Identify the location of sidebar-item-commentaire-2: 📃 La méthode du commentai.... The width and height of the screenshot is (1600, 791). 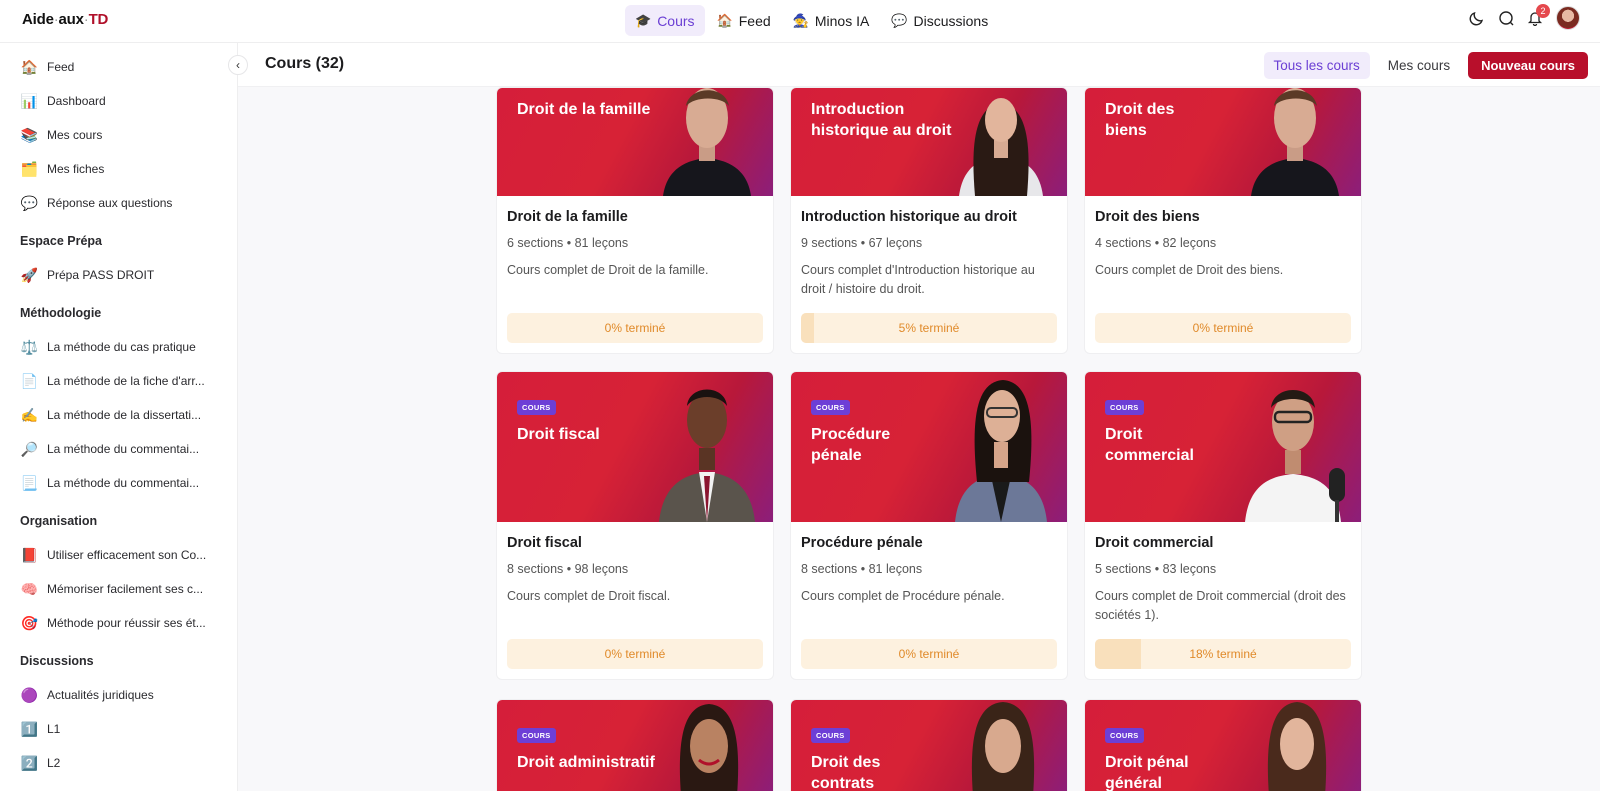
(120, 483).